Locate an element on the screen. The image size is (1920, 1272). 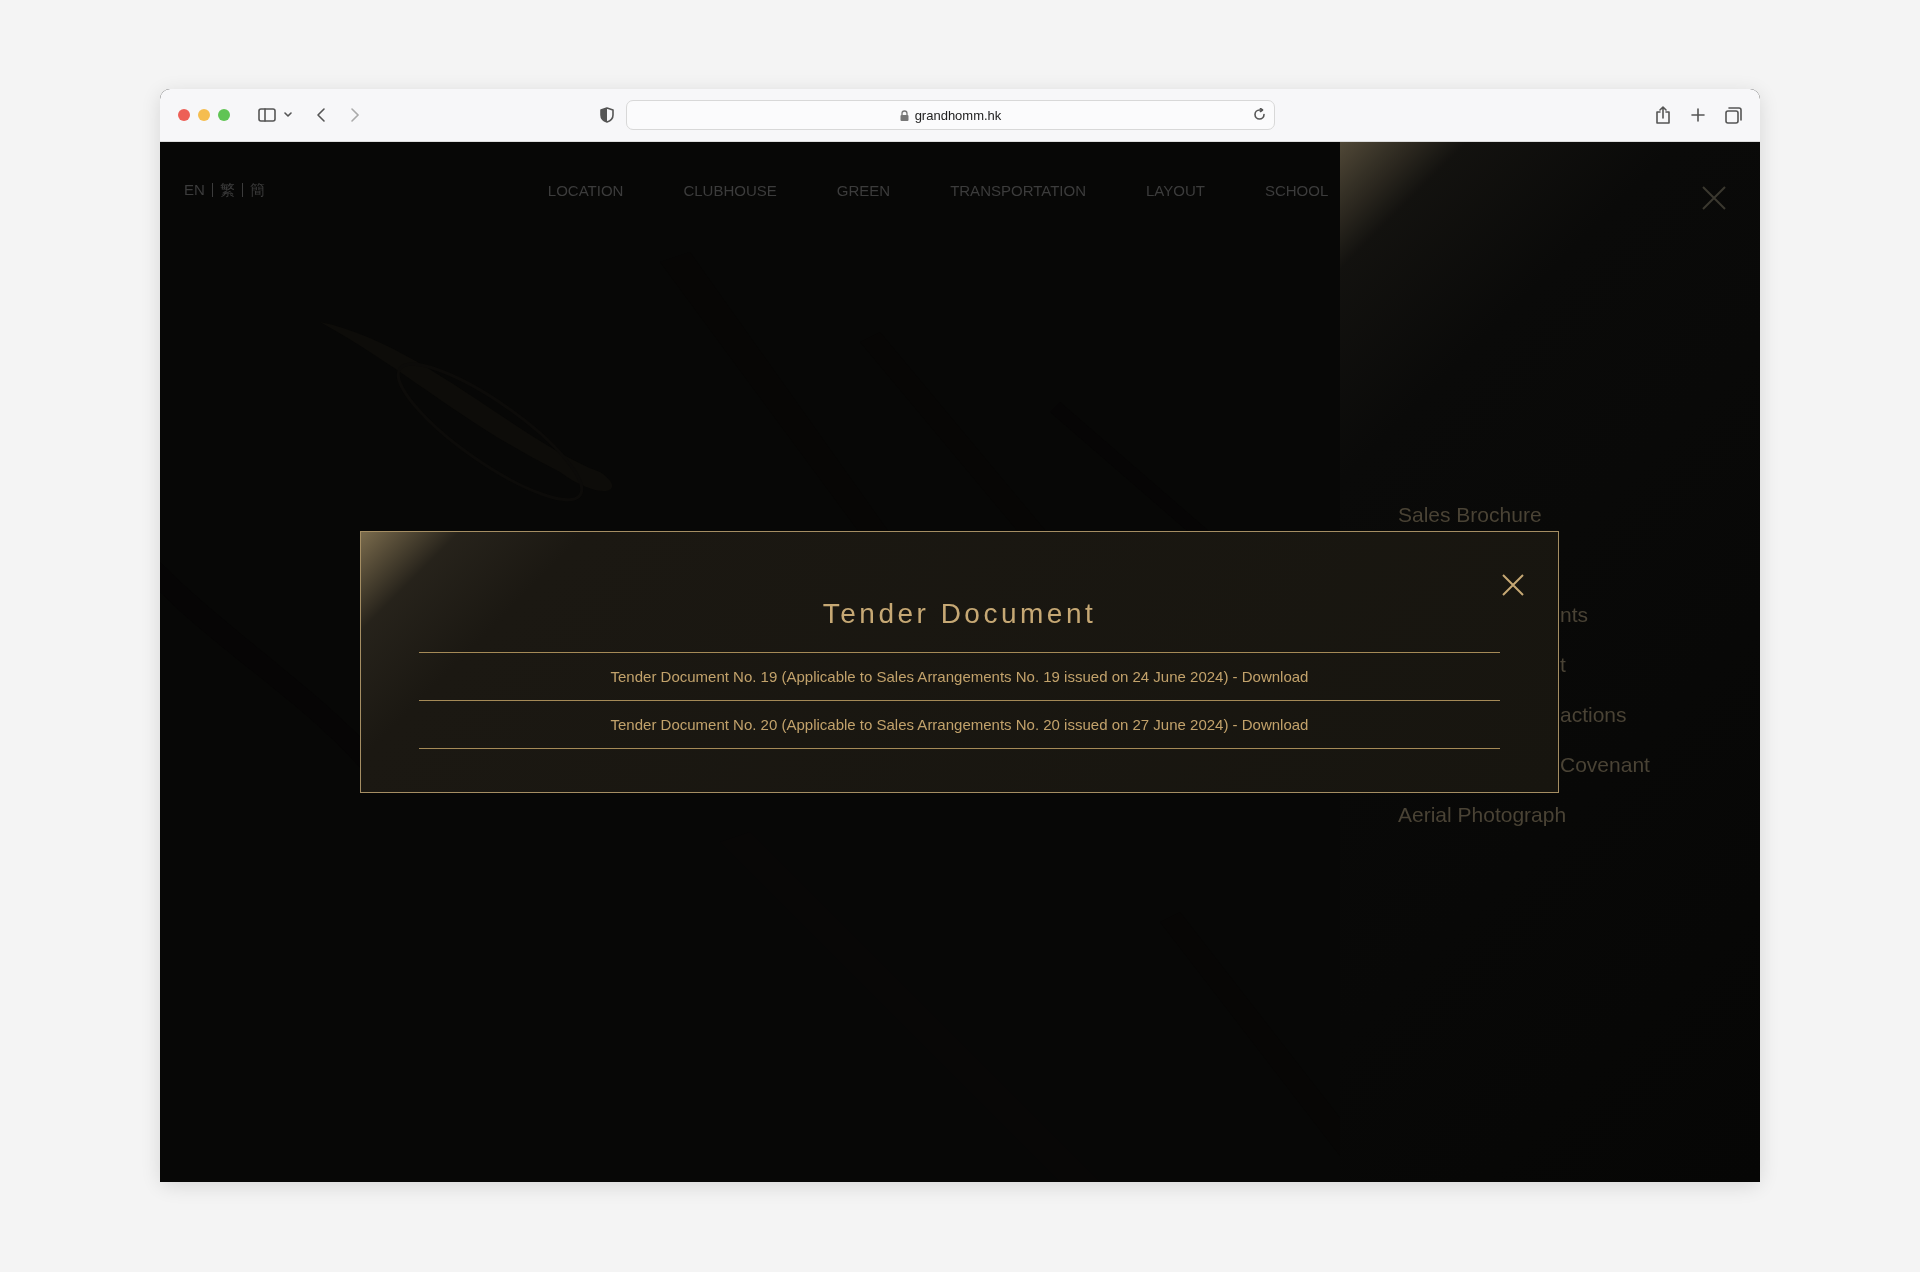
address-bar: grandhomm.hk is located at coordinates (950, 115).